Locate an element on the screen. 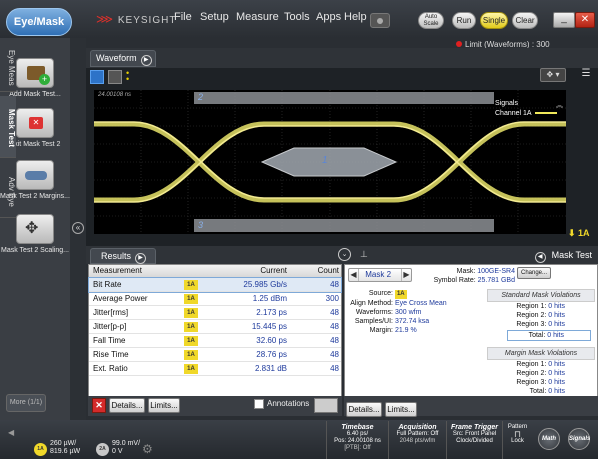  waveform-menu-icon: ☰ is located at coordinates (586, 75).